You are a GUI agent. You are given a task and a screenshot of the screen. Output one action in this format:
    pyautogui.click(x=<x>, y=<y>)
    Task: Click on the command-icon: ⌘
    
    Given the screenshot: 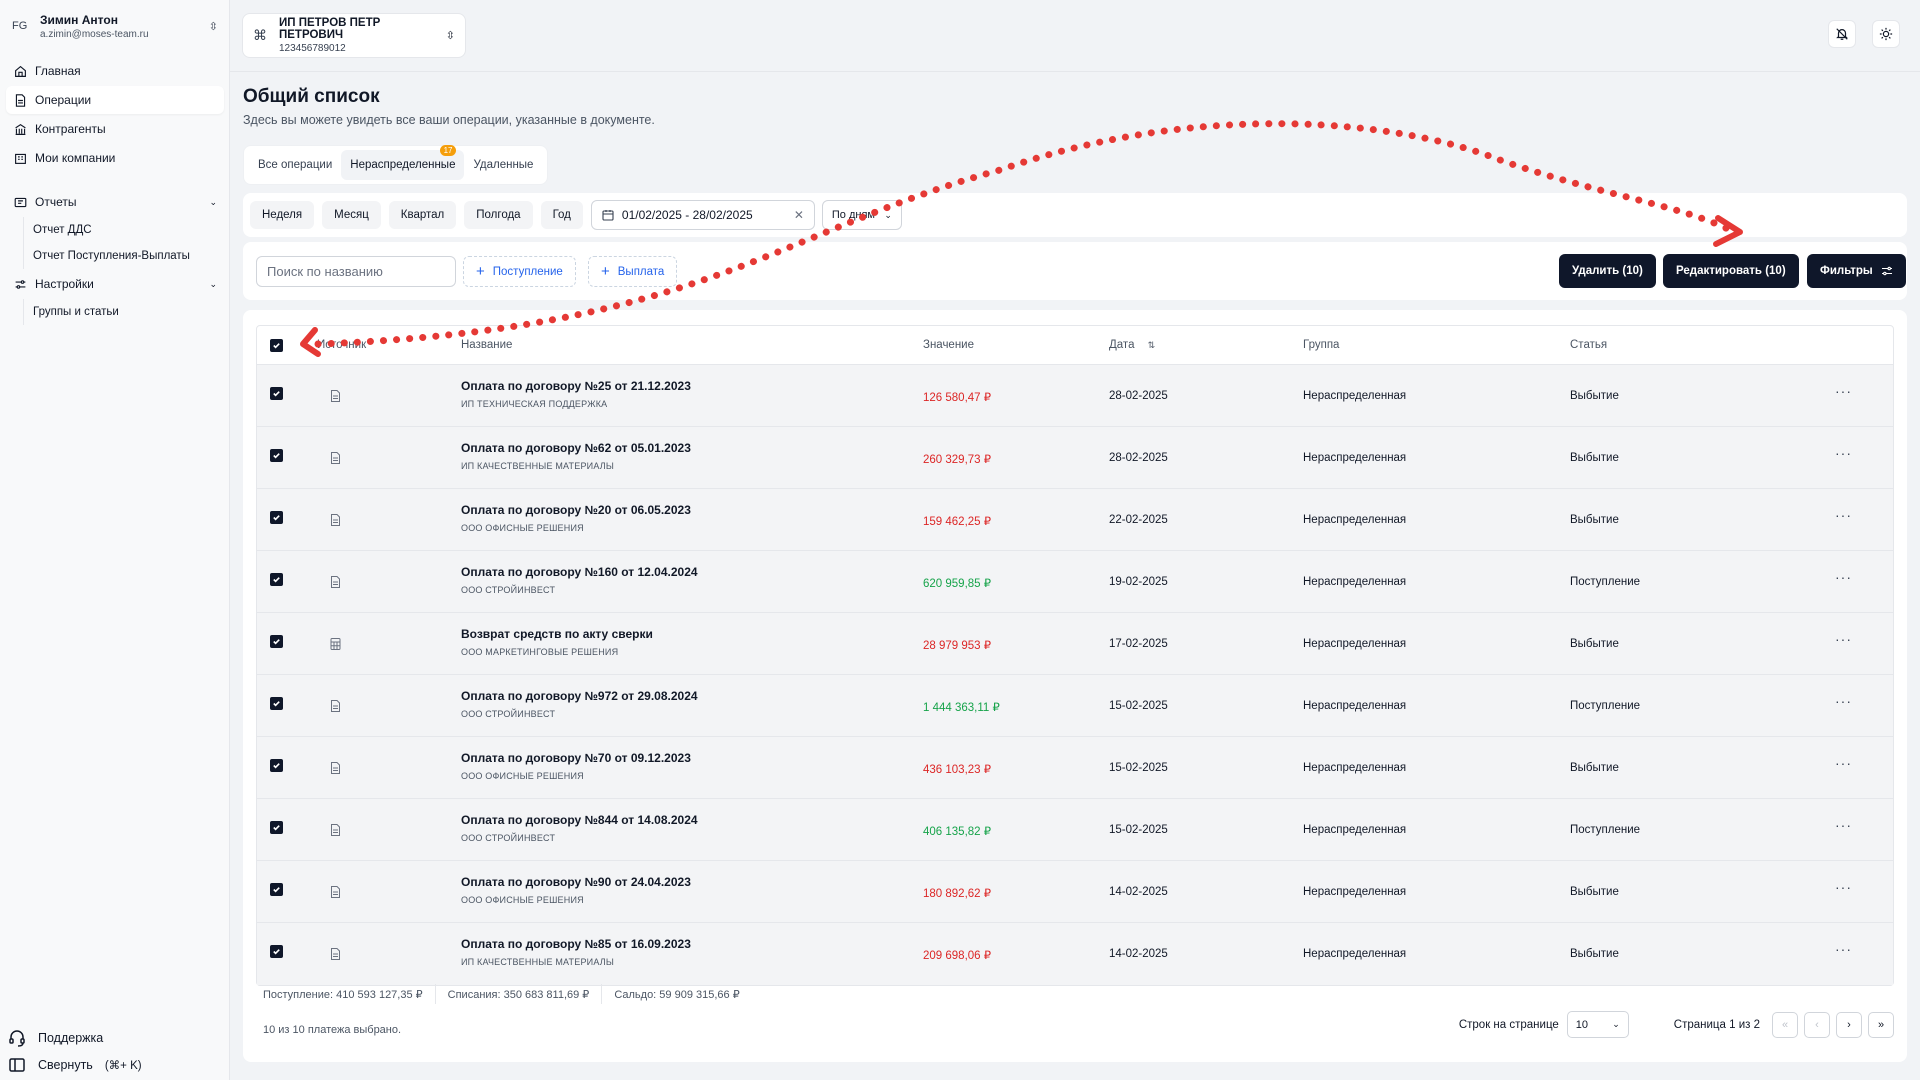 What is the action you would take?
    pyautogui.click(x=260, y=35)
    